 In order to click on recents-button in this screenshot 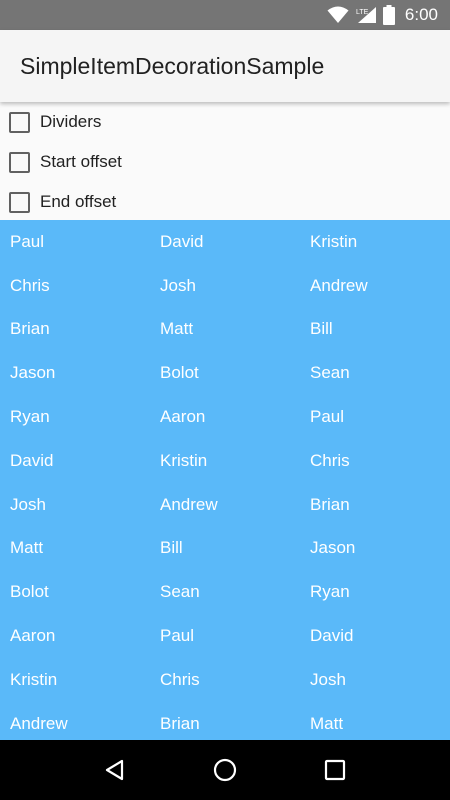, I will do `click(335, 770)`.